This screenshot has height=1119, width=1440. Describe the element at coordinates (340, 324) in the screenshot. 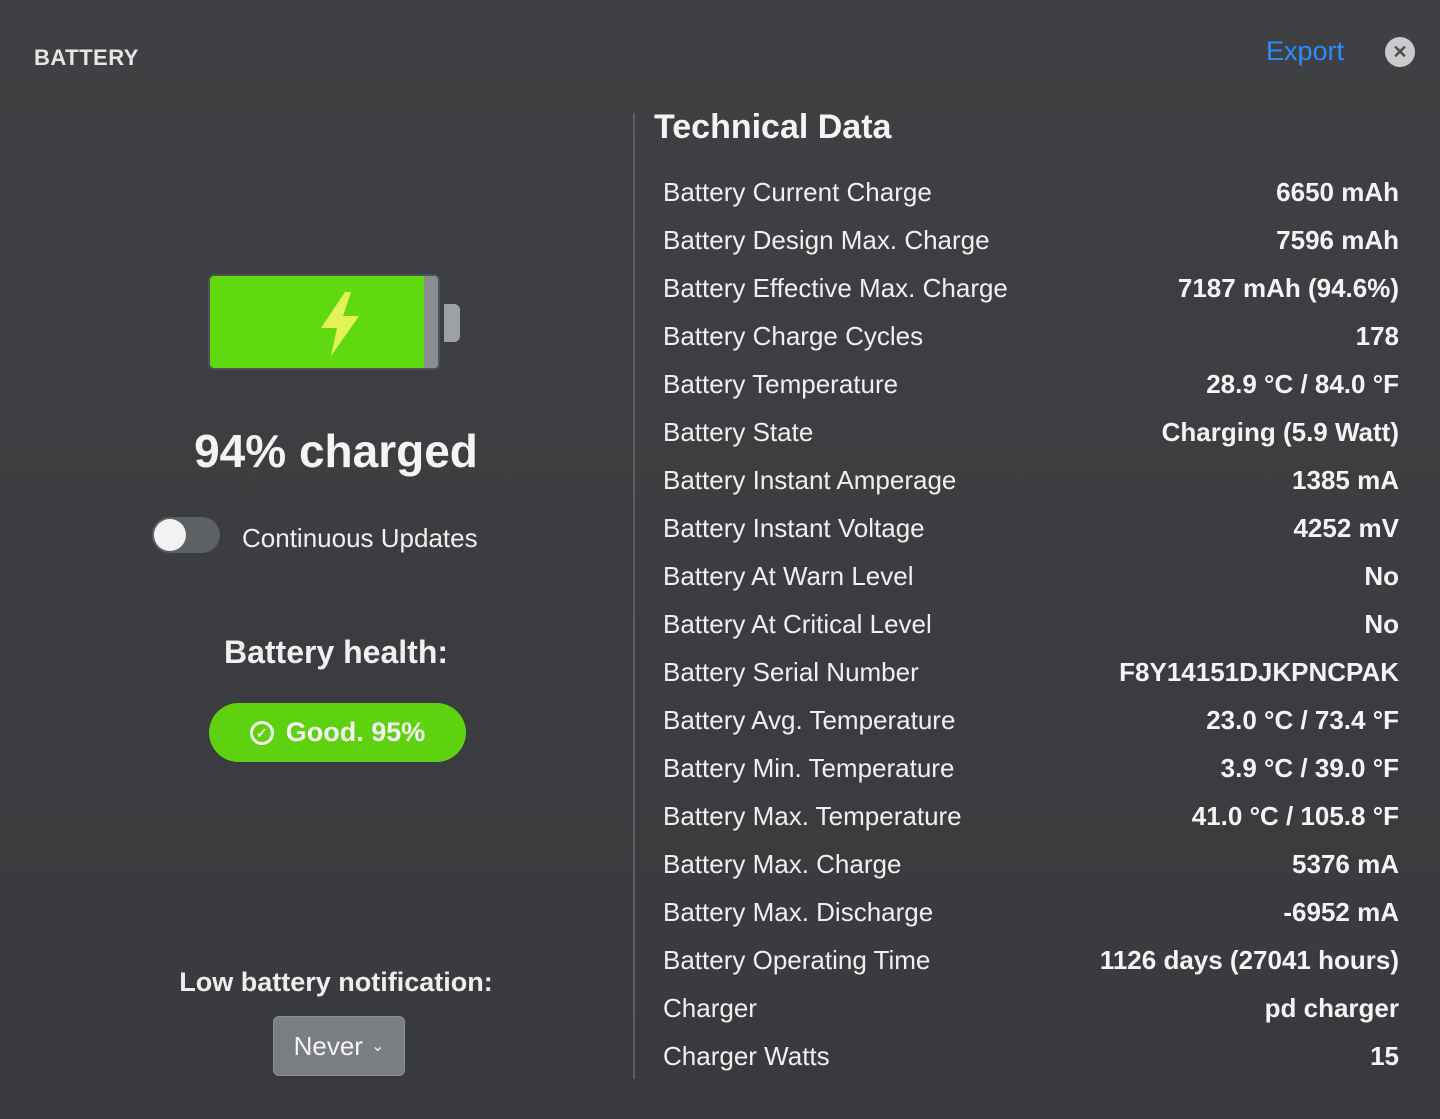

I see `charging-bolt-icon` at that location.